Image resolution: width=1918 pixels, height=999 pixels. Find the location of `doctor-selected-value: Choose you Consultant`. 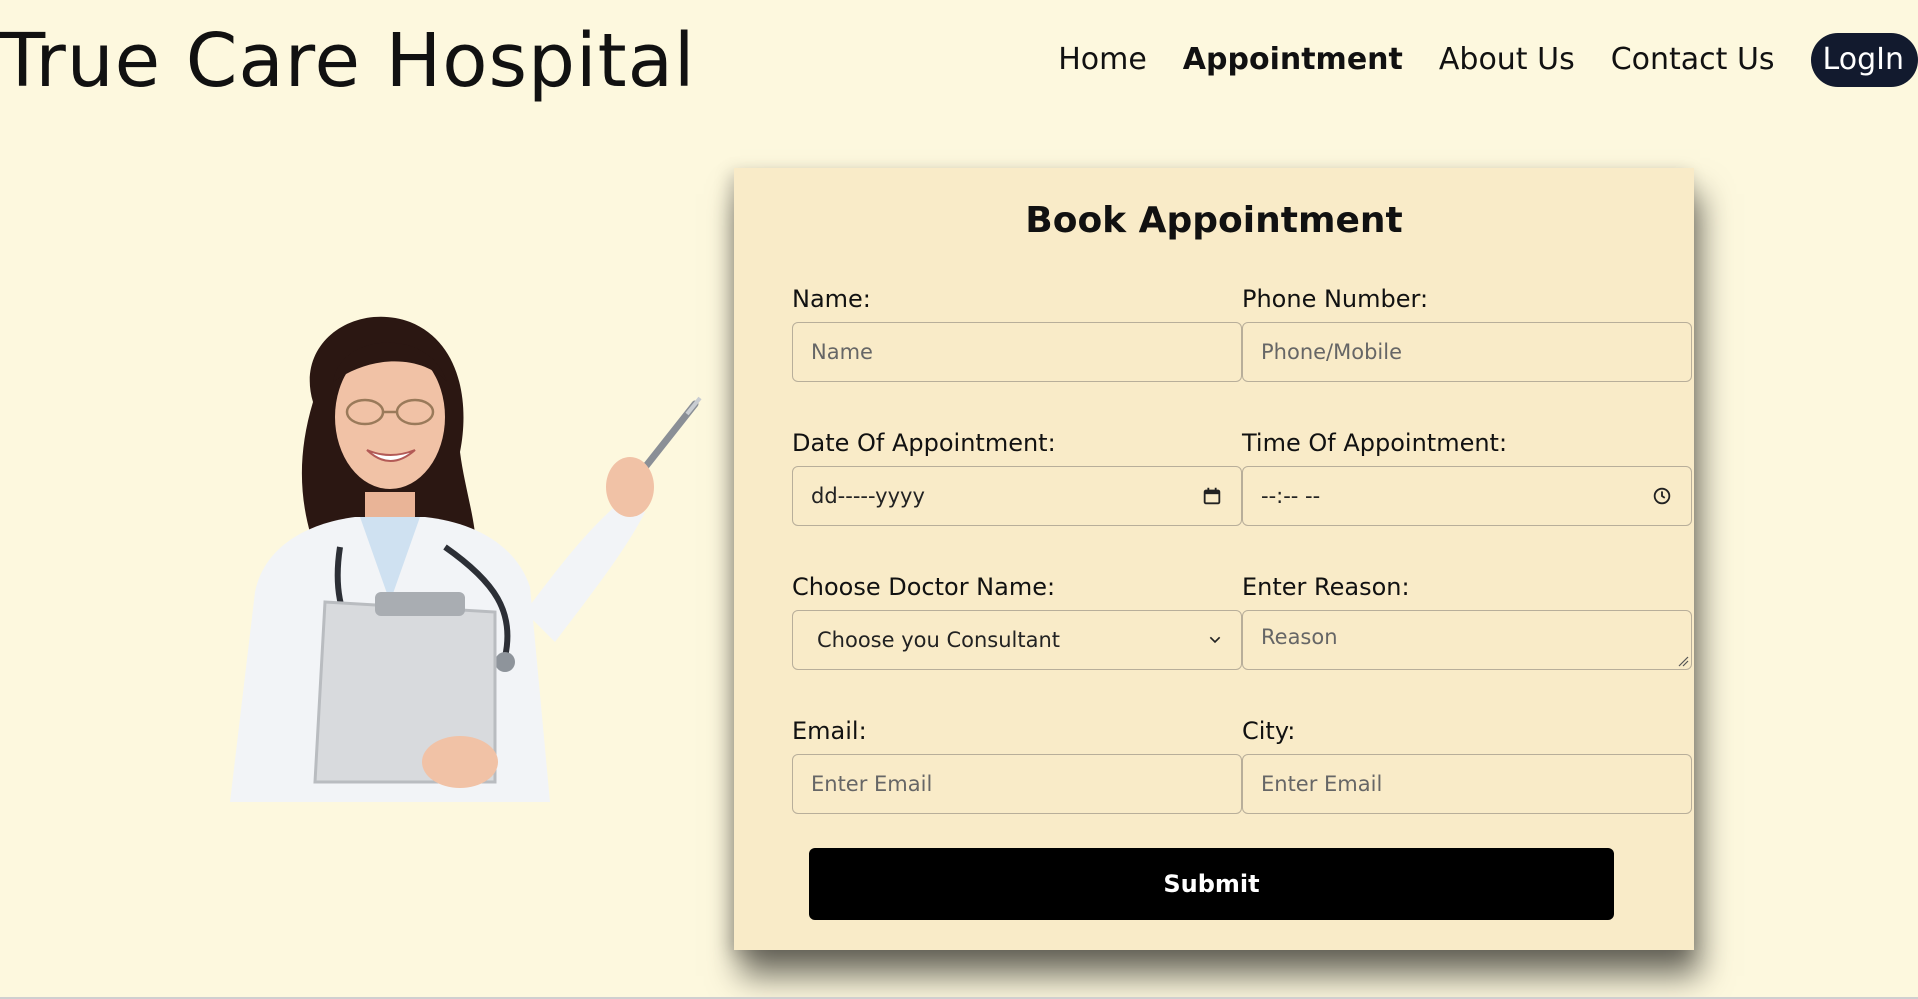

doctor-selected-value: Choose you Consultant is located at coordinates (939, 640).